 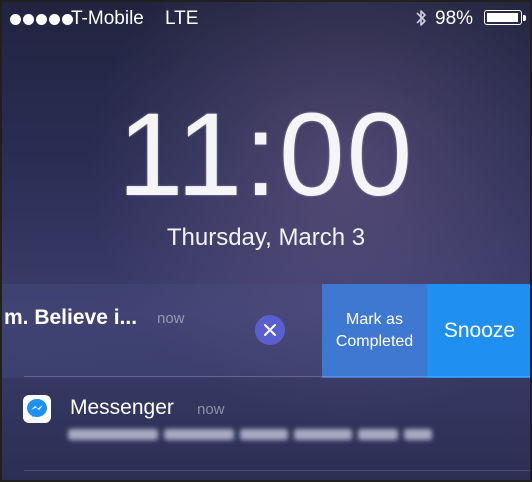 What do you see at coordinates (266, 237) in the screenshot?
I see `lock-date: Thursday, March 3` at bounding box center [266, 237].